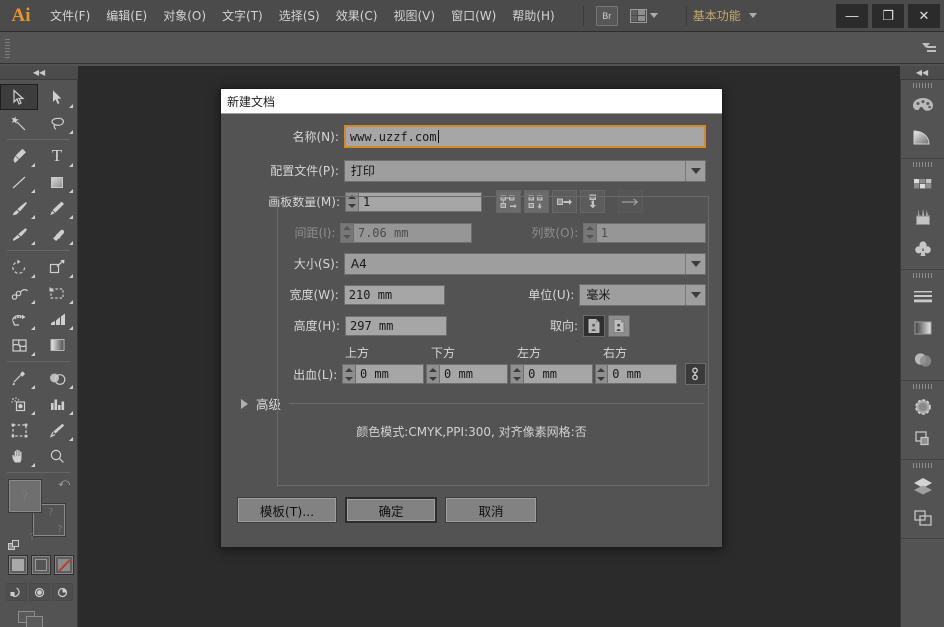 The height and width of the screenshot is (627, 944). I want to click on type-tool: T, so click(57, 156).